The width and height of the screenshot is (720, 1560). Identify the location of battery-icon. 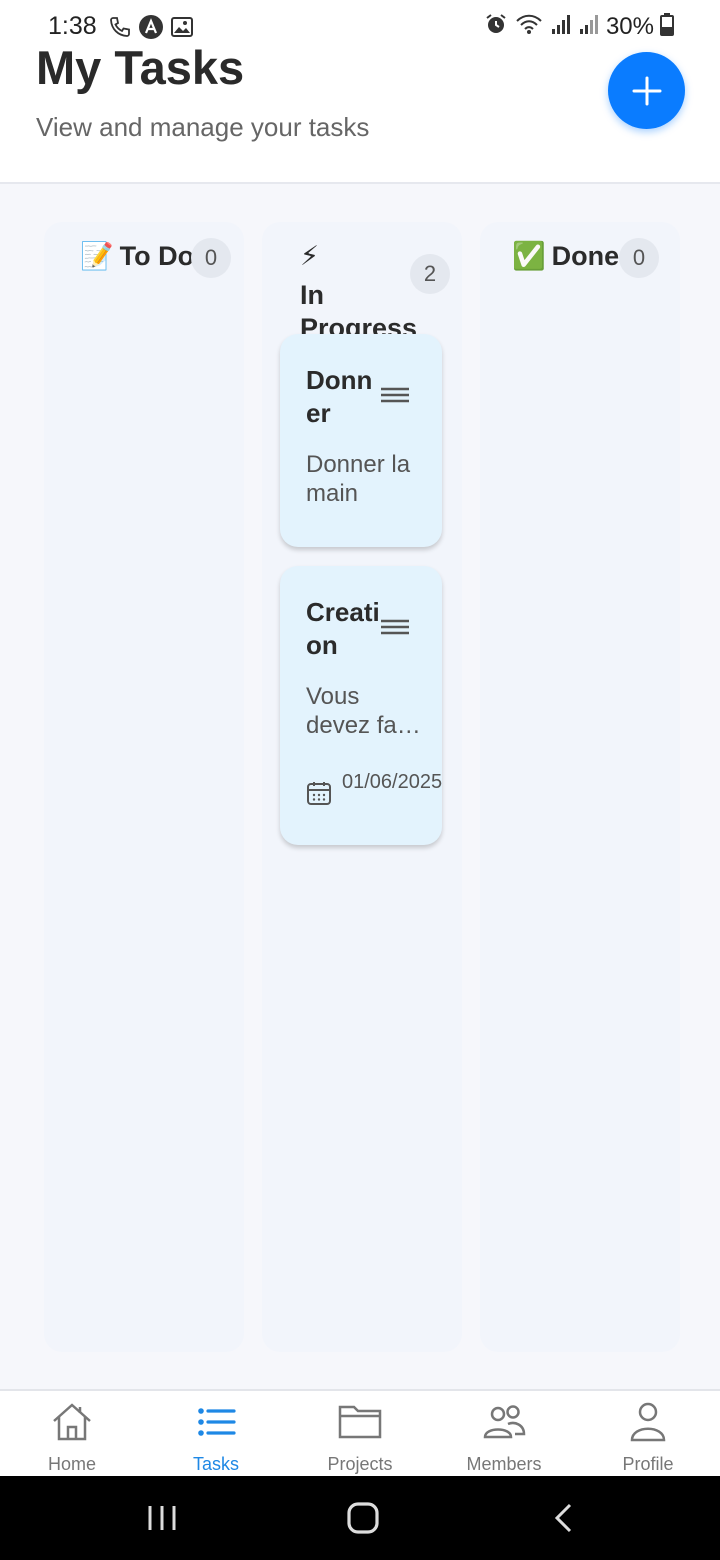
(667, 26).